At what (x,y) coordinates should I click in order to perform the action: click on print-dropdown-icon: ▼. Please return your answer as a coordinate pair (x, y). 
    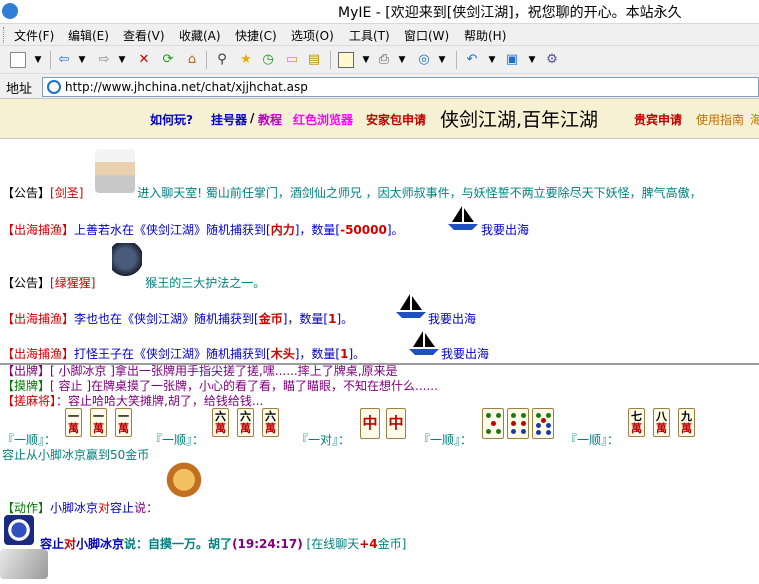
    Looking at the image, I should click on (402, 60).